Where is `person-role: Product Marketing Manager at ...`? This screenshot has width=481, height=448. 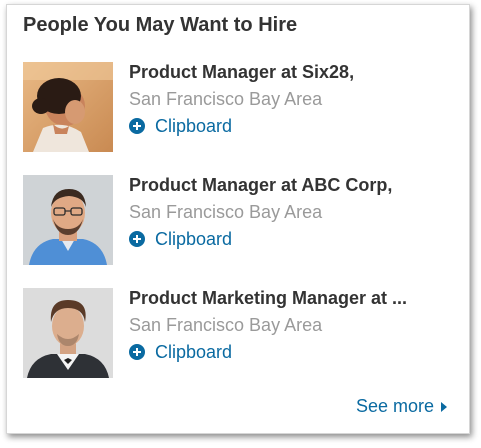 person-role: Product Marketing Manager at ... is located at coordinates (289, 298).